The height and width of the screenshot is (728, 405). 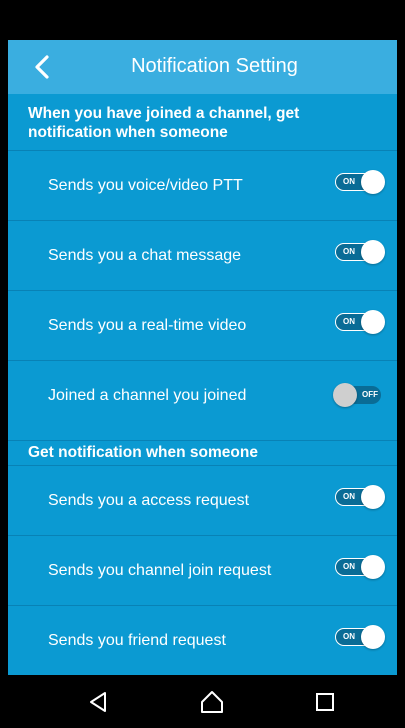 I want to click on setting-label: Sends you a real-time video, so click(x=147, y=325).